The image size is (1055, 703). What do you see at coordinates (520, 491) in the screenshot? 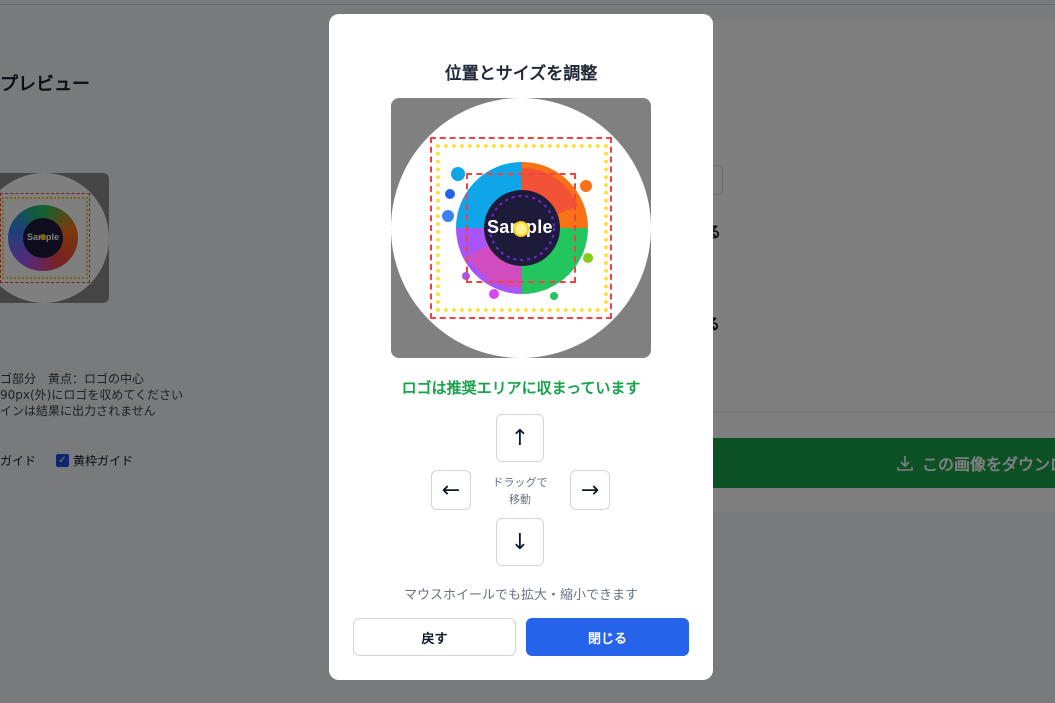
I see `drag-hint: ドラッグで 移動` at bounding box center [520, 491].